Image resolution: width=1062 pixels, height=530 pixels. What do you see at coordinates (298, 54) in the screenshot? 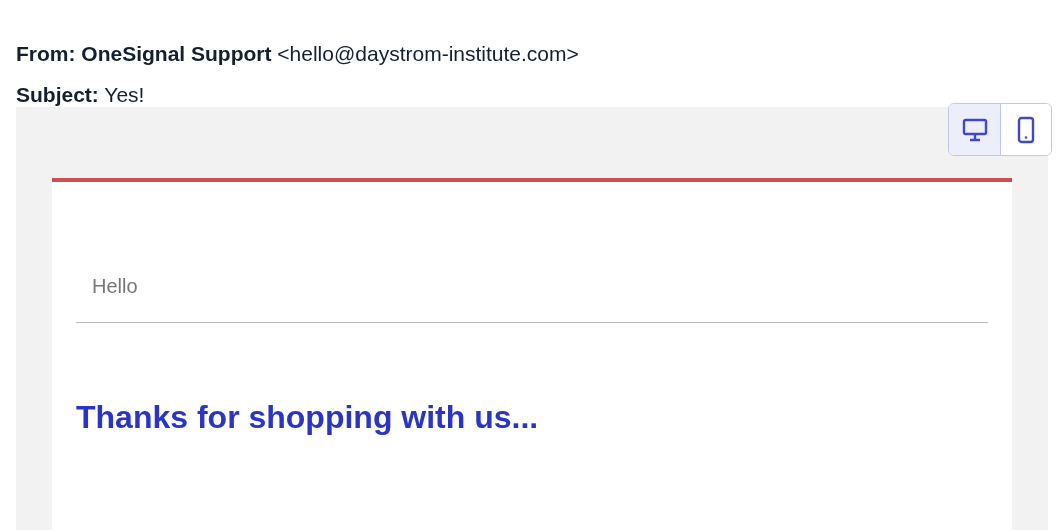
I see `sender-line: From: OneSignal Support <hello@daystrom-institute.com>` at bounding box center [298, 54].